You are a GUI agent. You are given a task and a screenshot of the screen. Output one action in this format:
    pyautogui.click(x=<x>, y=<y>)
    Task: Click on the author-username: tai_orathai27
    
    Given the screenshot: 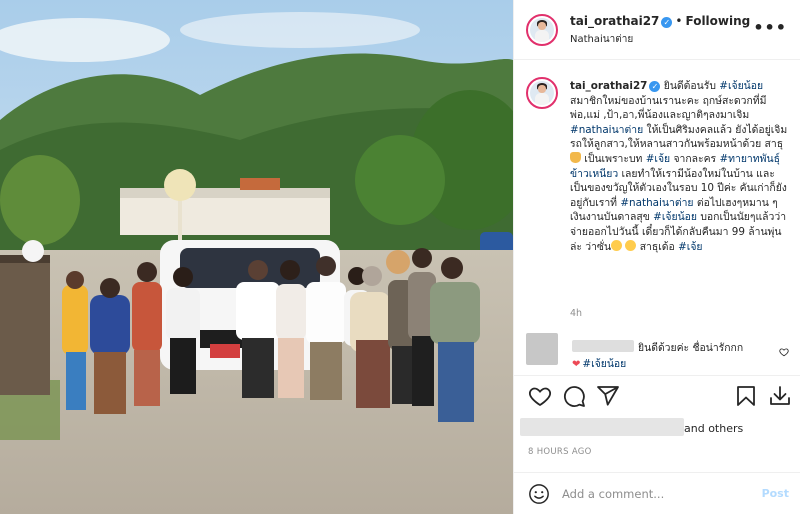 What is the action you would take?
    pyautogui.click(x=614, y=21)
    